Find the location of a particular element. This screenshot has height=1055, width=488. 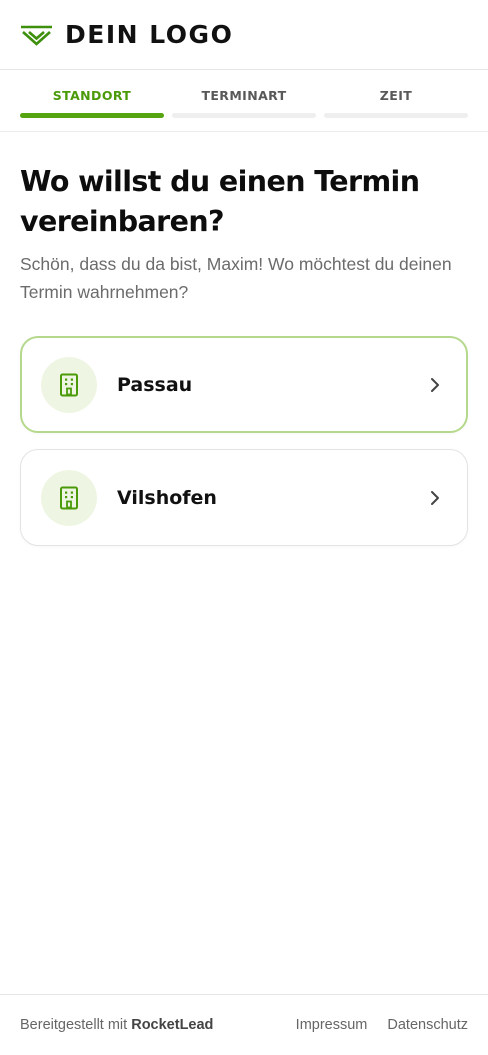

footer-provided-prefix: Bereitgestellt mit is located at coordinates (74, 1025).